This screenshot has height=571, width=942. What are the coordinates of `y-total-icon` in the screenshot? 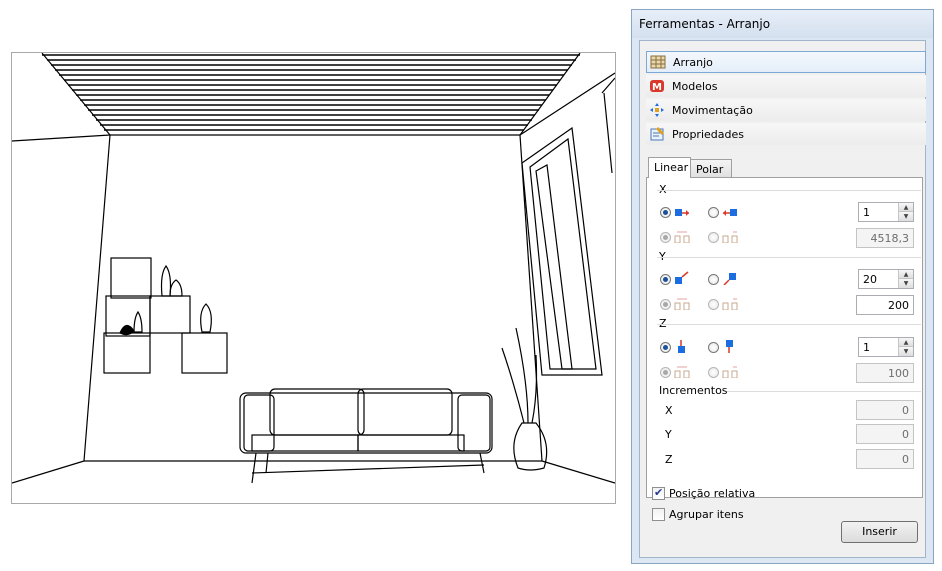 It's located at (730, 304).